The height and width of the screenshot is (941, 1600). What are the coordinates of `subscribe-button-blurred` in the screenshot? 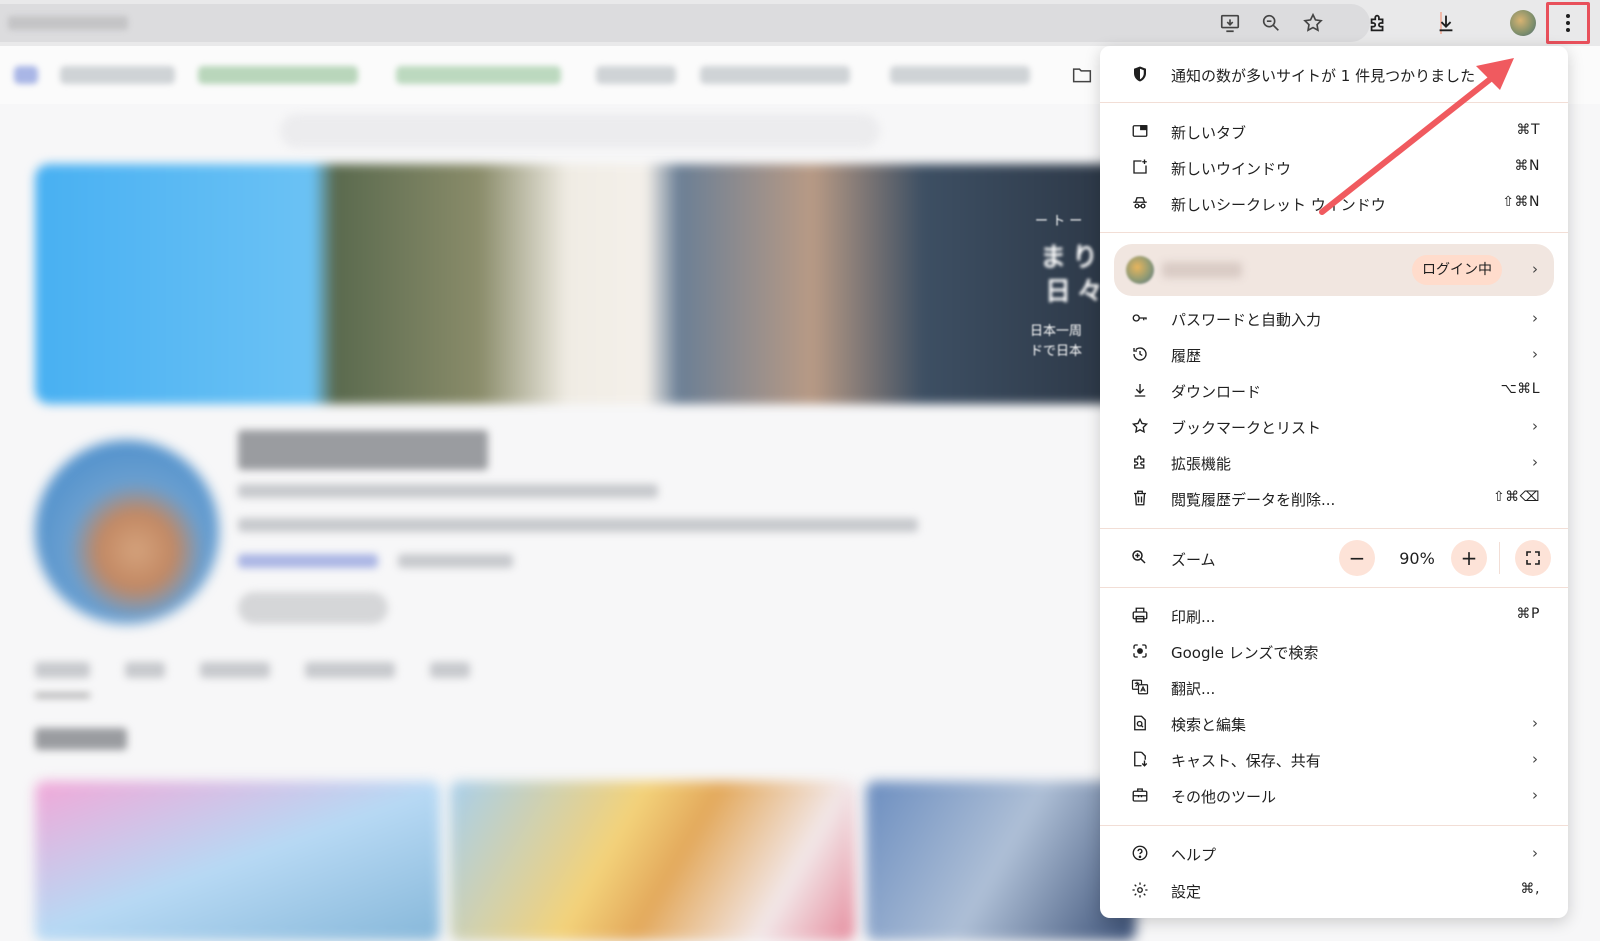 It's located at (313, 608).